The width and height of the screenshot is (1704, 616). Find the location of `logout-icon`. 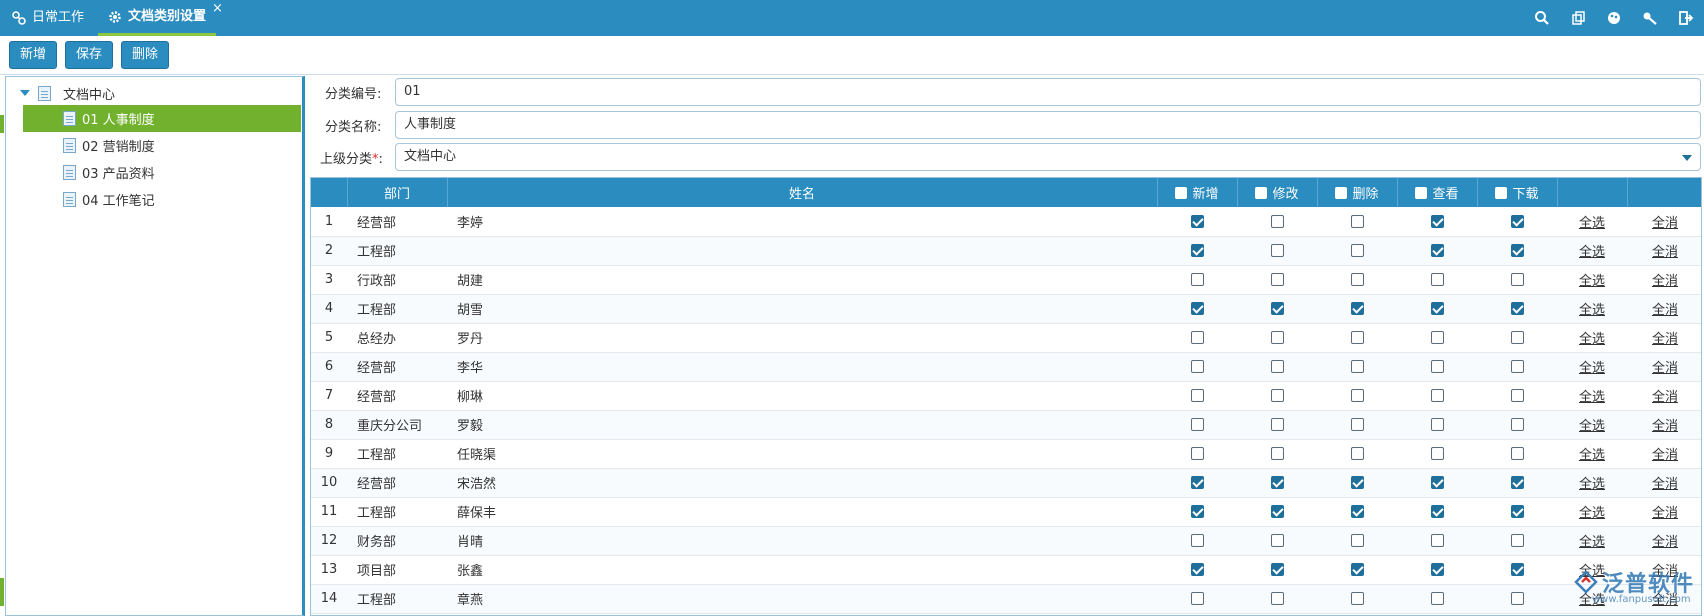

logout-icon is located at coordinates (1686, 18).